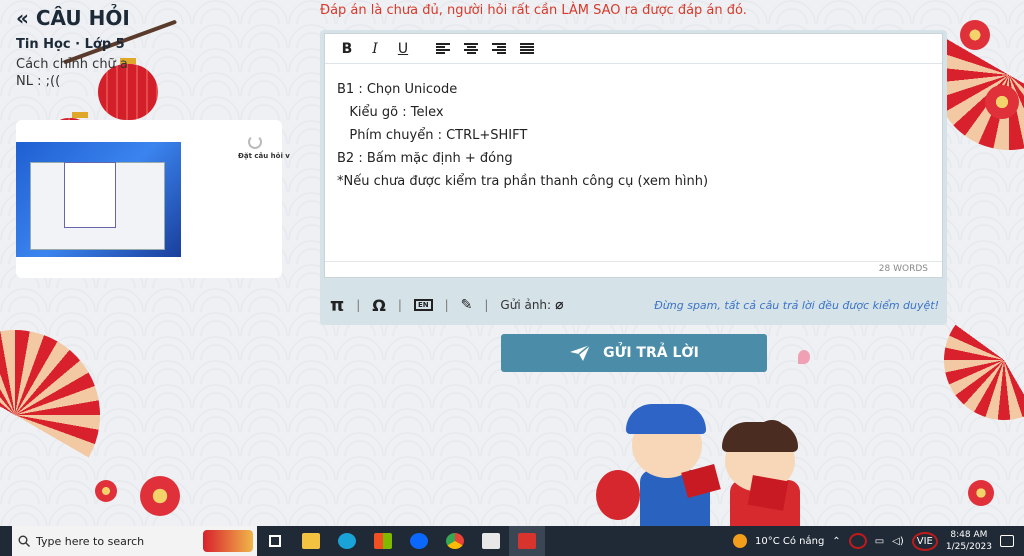 The width and height of the screenshot is (1024, 556). I want to click on taskbar-search: Type here to search, so click(134, 541).